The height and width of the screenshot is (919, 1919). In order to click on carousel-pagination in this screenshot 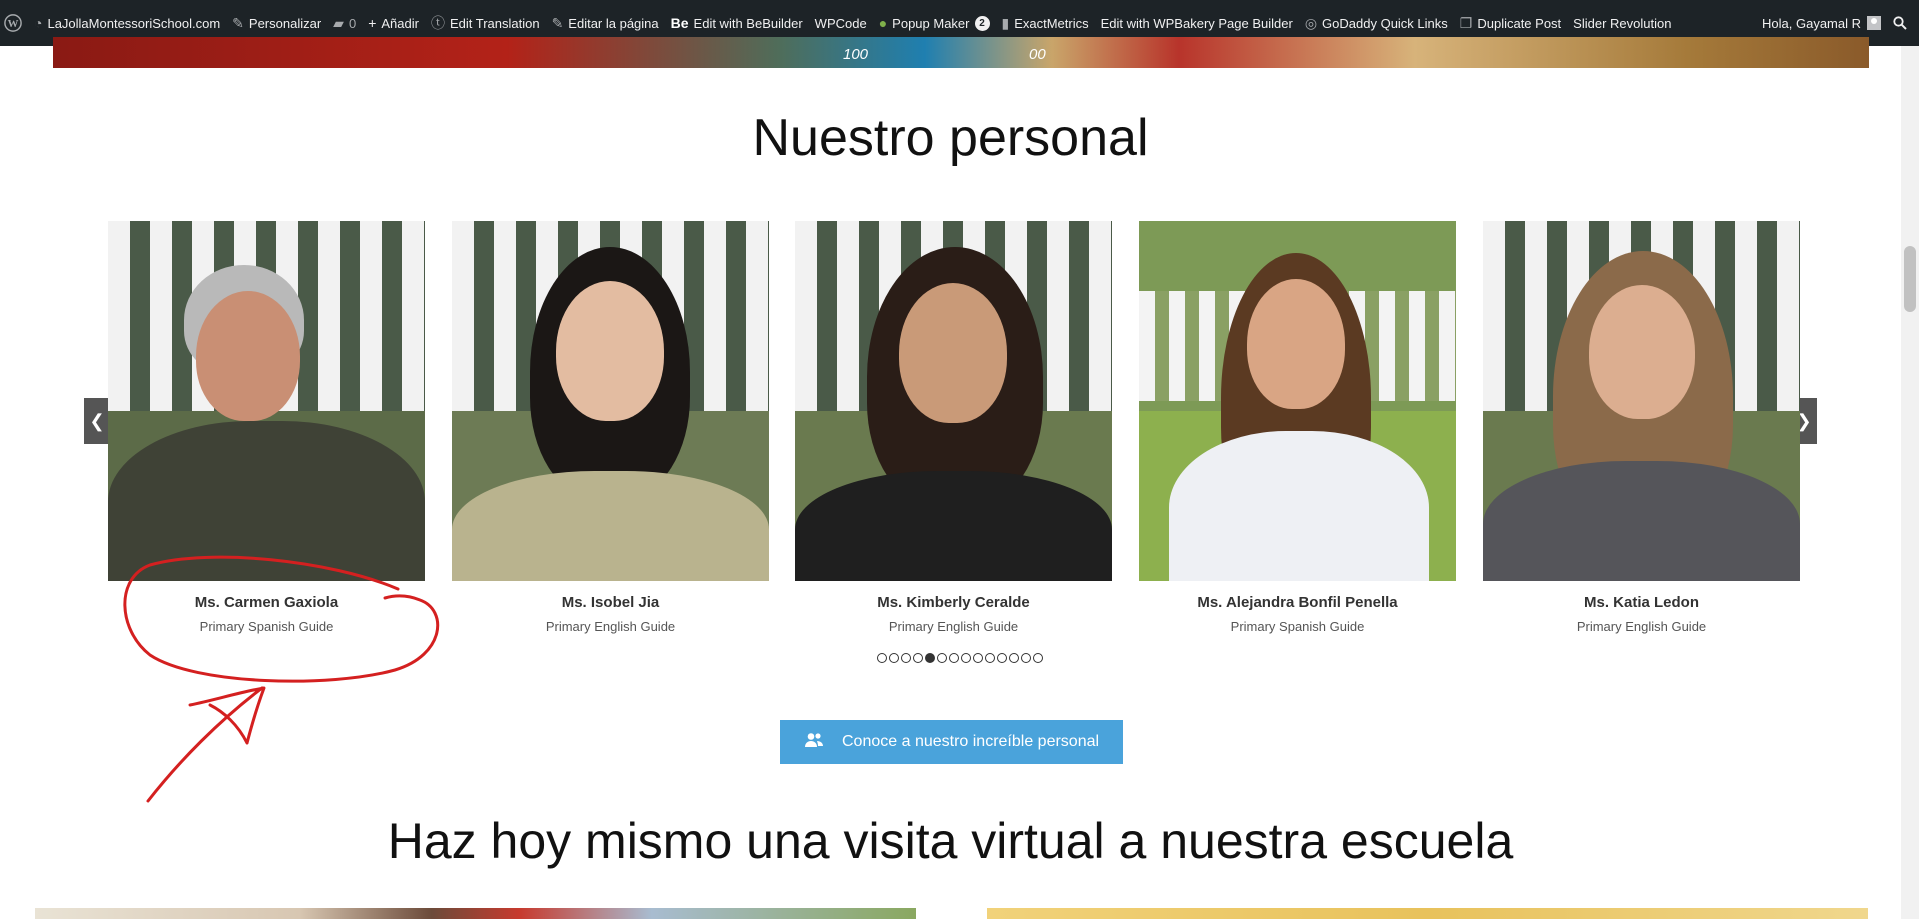, I will do `click(960, 658)`.